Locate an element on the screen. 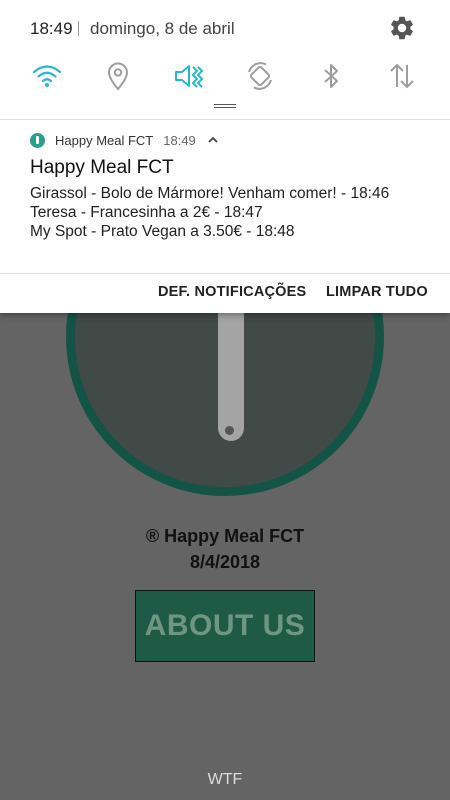 Image resolution: width=450 pixels, height=800 pixels. status-date: domingo, 8 de abril is located at coordinates (162, 28).